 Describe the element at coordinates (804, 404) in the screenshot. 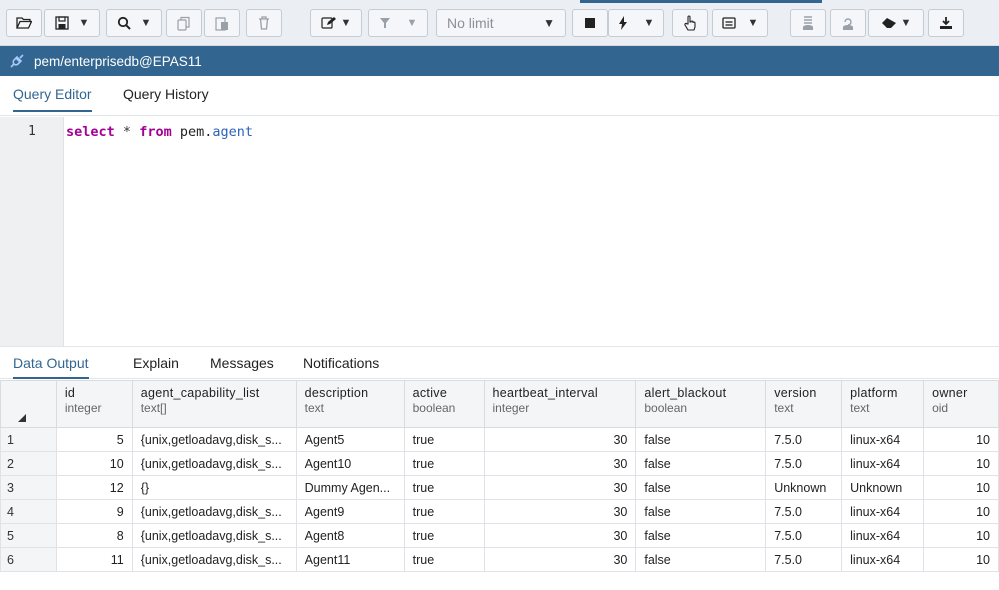

I see `column-header-version: version text` at that location.